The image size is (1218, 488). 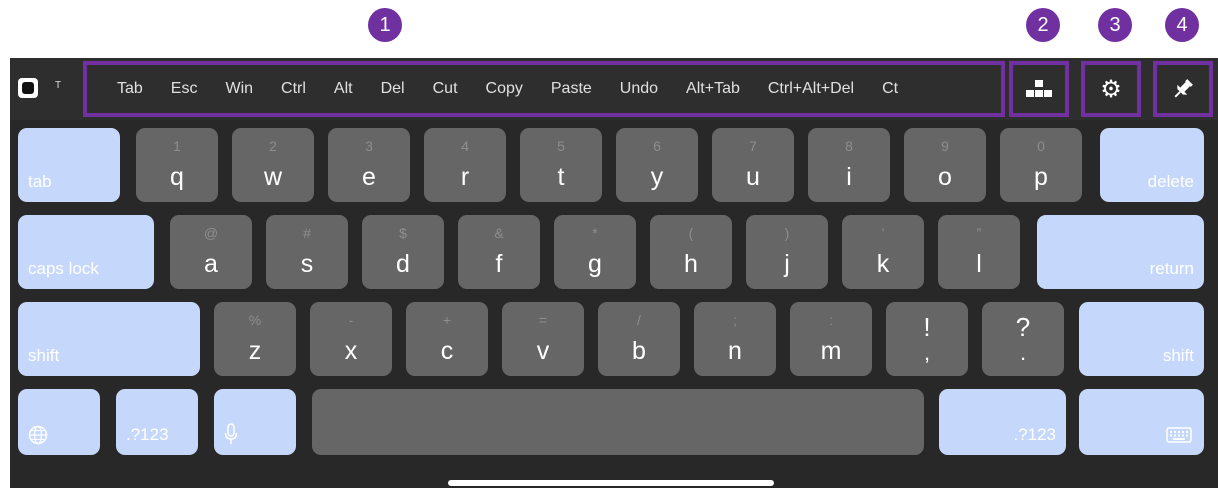 What do you see at coordinates (1034, 434) in the screenshot?
I see `numbers-right-key-label: .?123` at bounding box center [1034, 434].